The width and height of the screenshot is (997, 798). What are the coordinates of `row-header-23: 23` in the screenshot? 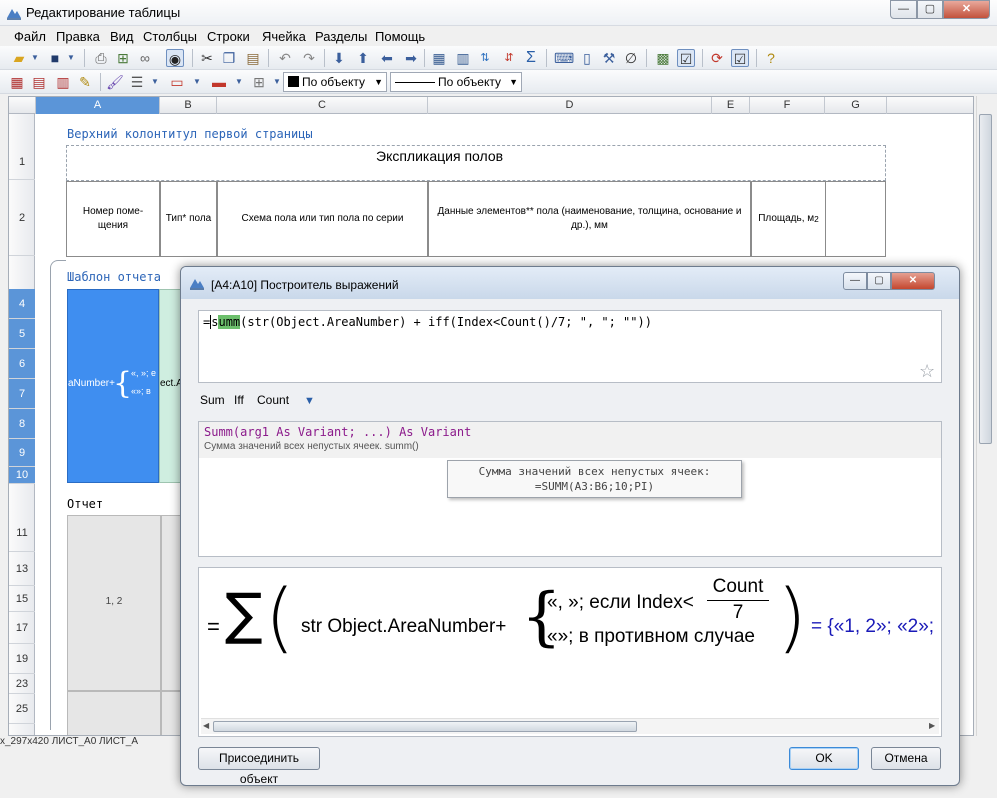 It's located at (22, 684).